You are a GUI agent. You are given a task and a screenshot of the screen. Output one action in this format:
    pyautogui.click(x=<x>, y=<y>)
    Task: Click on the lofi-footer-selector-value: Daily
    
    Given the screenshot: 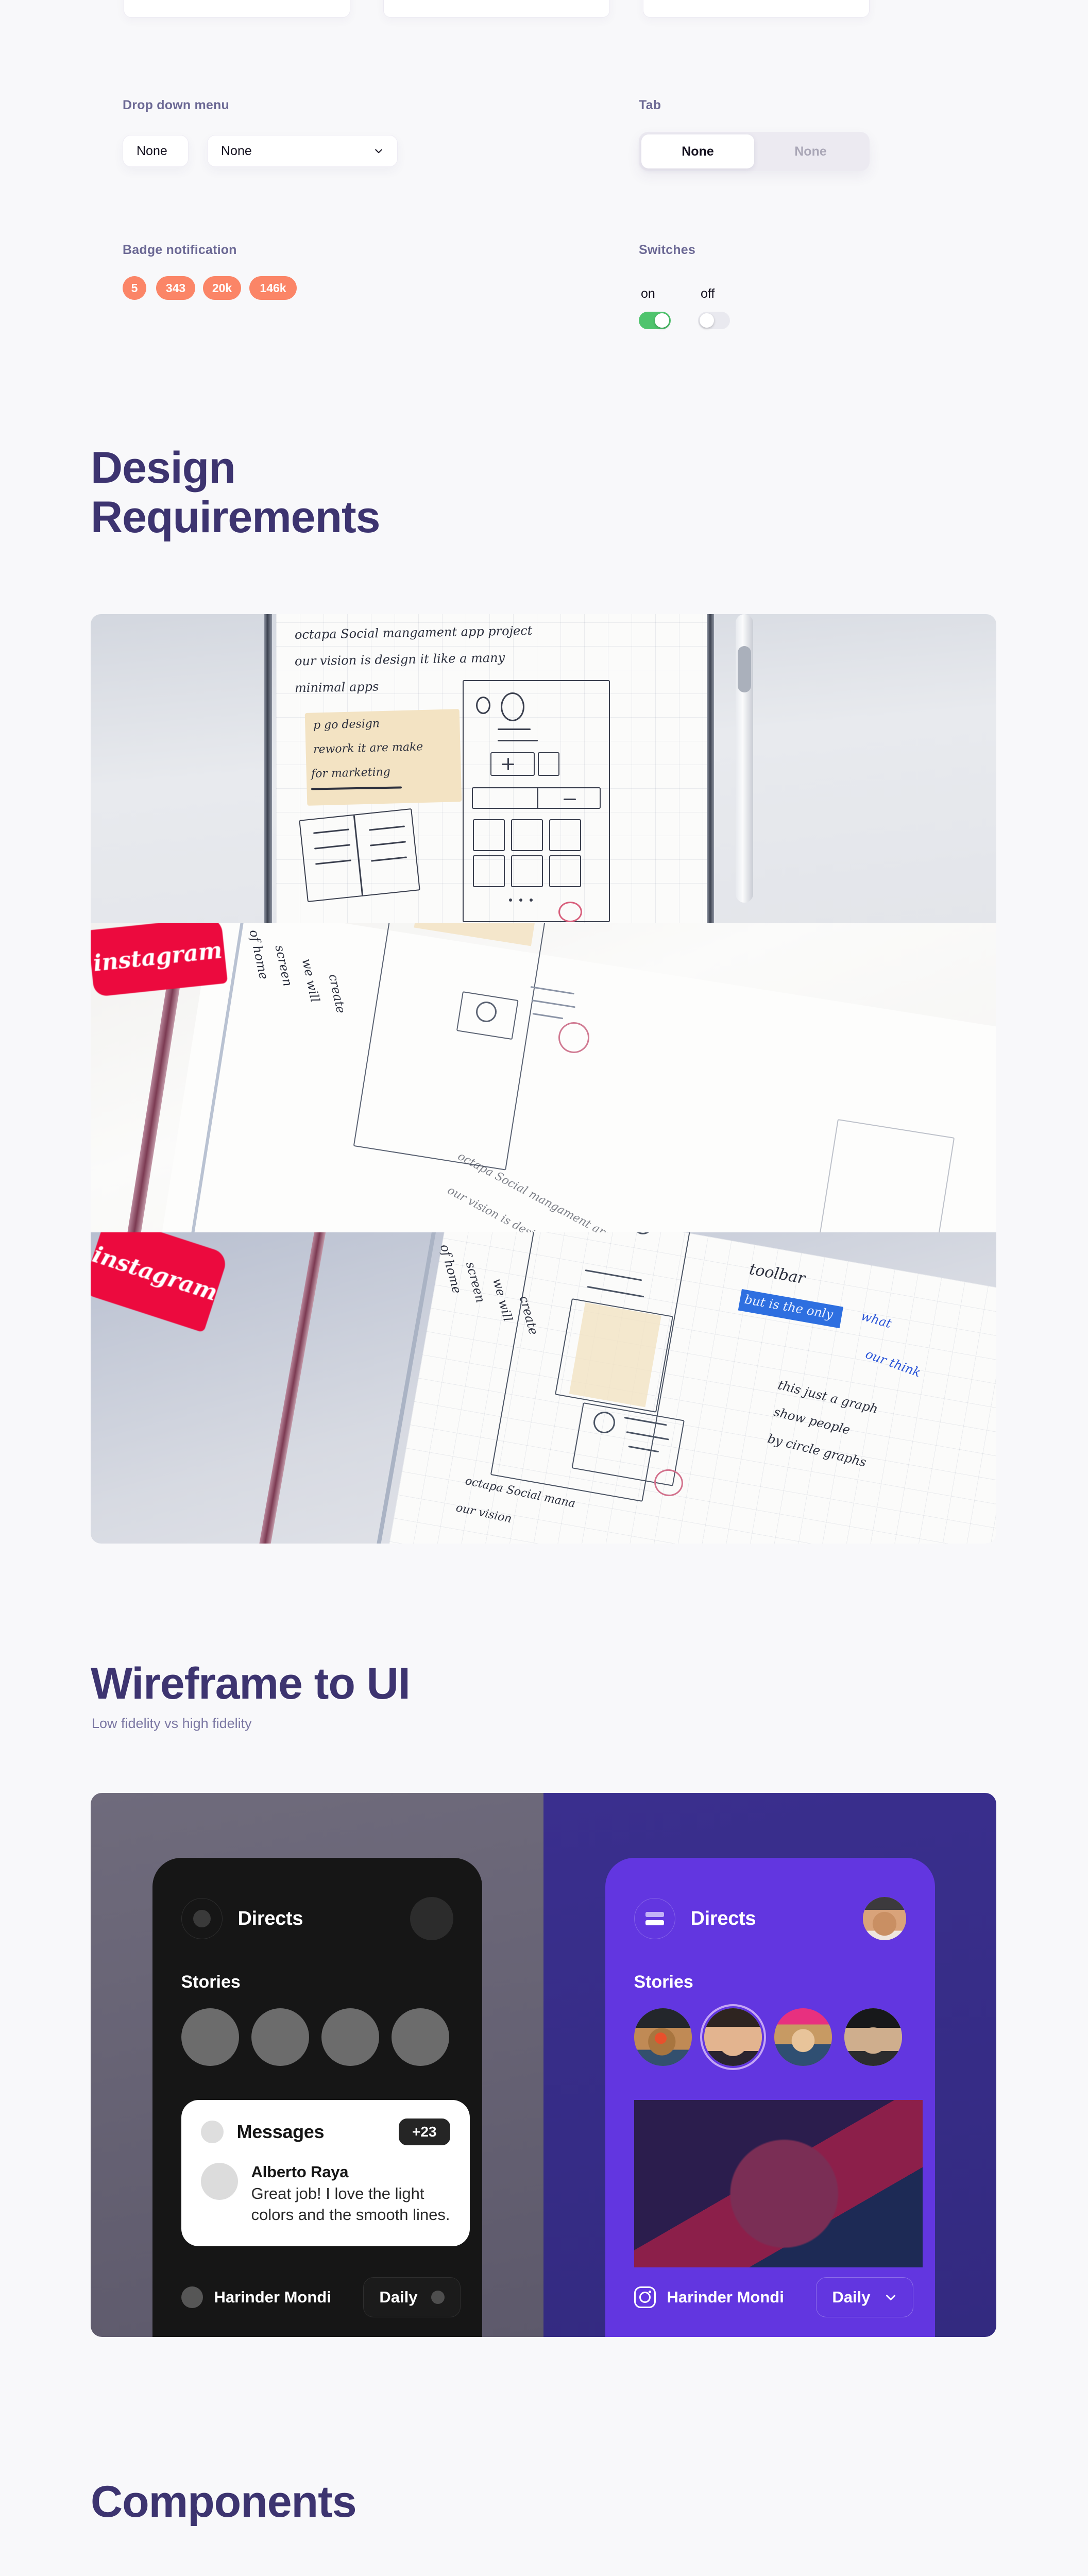 What is the action you would take?
    pyautogui.click(x=398, y=2297)
    